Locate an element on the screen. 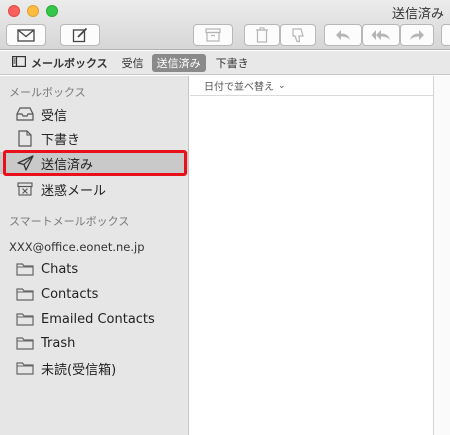 This screenshot has width=450, height=435. flag-button is located at coordinates (445, 35).